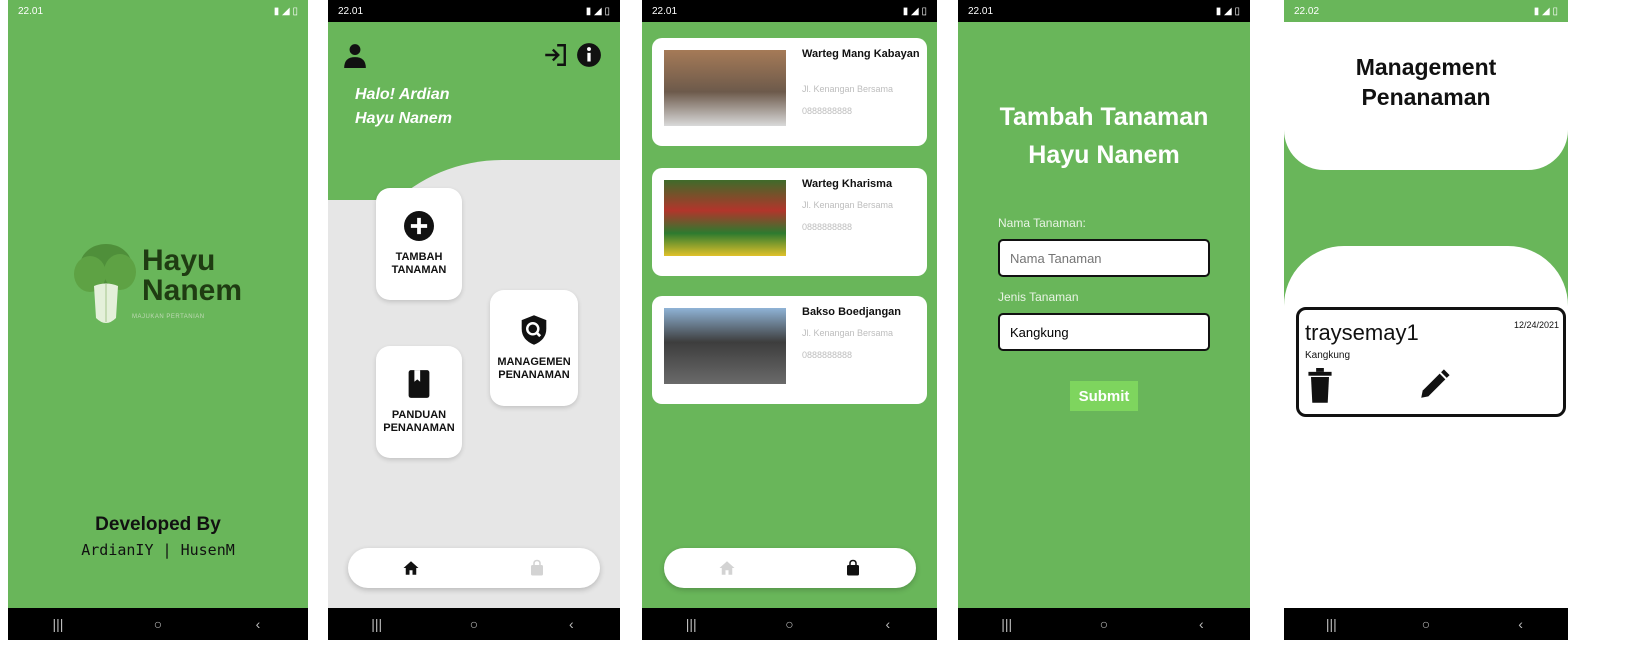 Image resolution: width=1627 pixels, height=664 pixels. Describe the element at coordinates (1320, 386) in the screenshot. I see `trash-icon` at that location.